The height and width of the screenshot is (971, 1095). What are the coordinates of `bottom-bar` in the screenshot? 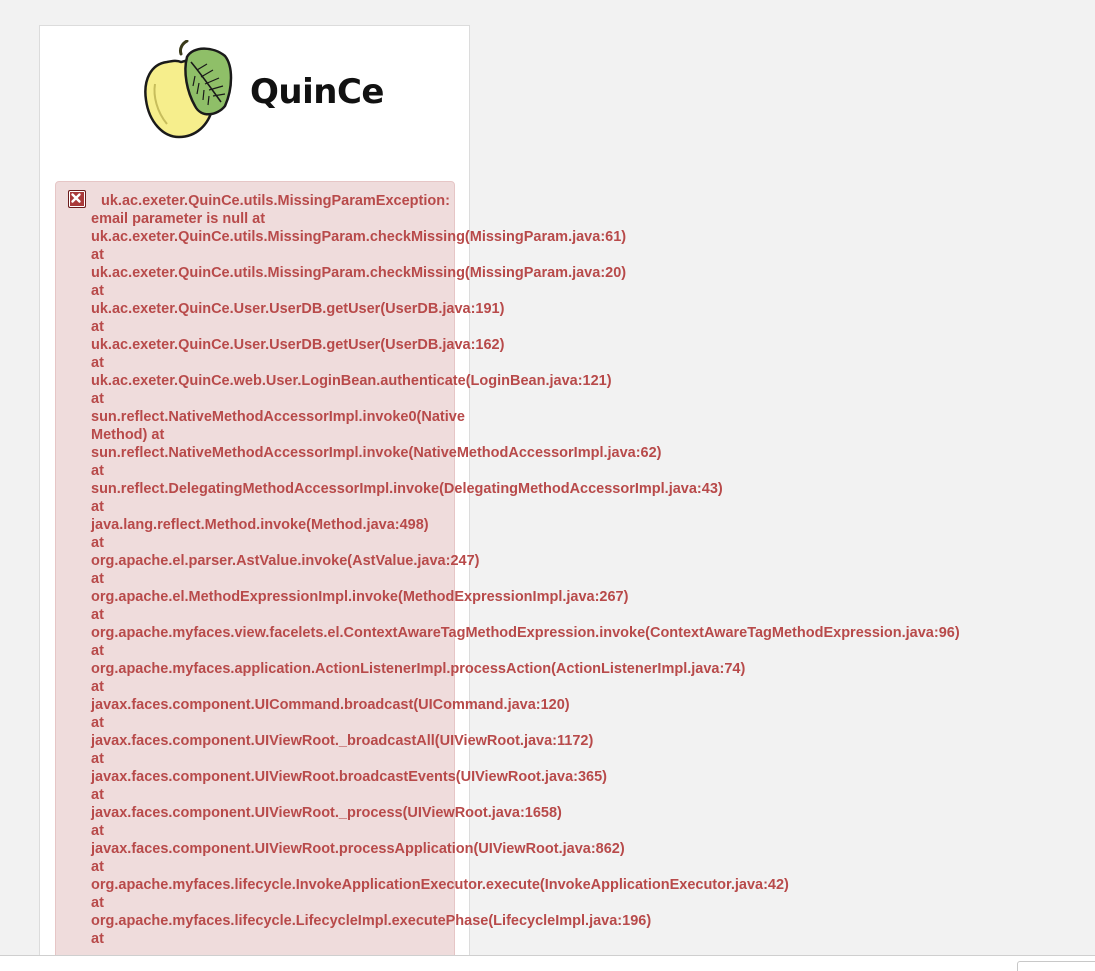 It's located at (547, 963).